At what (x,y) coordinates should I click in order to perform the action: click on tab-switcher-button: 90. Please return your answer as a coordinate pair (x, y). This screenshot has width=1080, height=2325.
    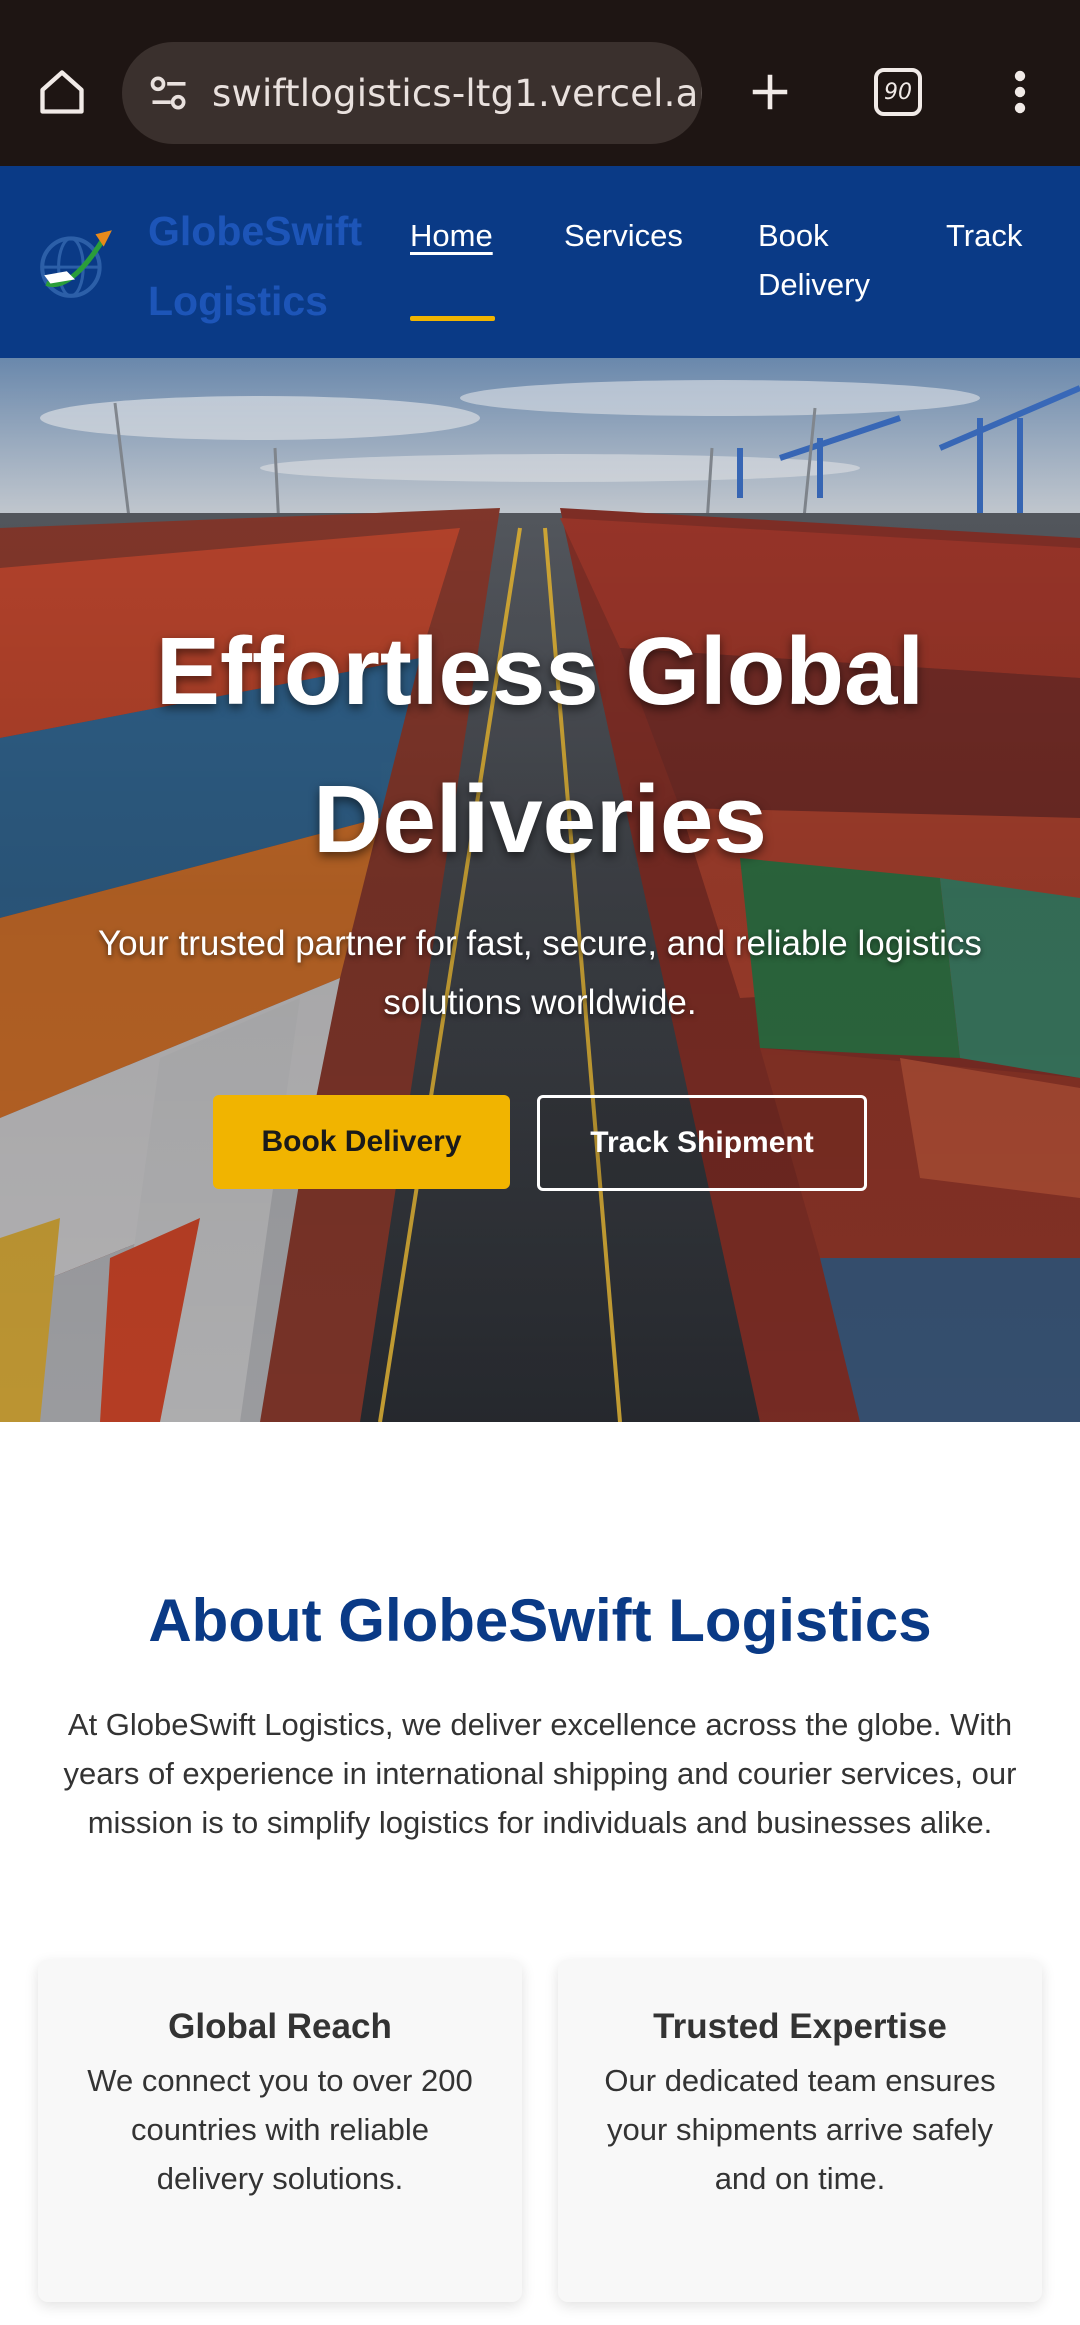
    Looking at the image, I should click on (898, 92).